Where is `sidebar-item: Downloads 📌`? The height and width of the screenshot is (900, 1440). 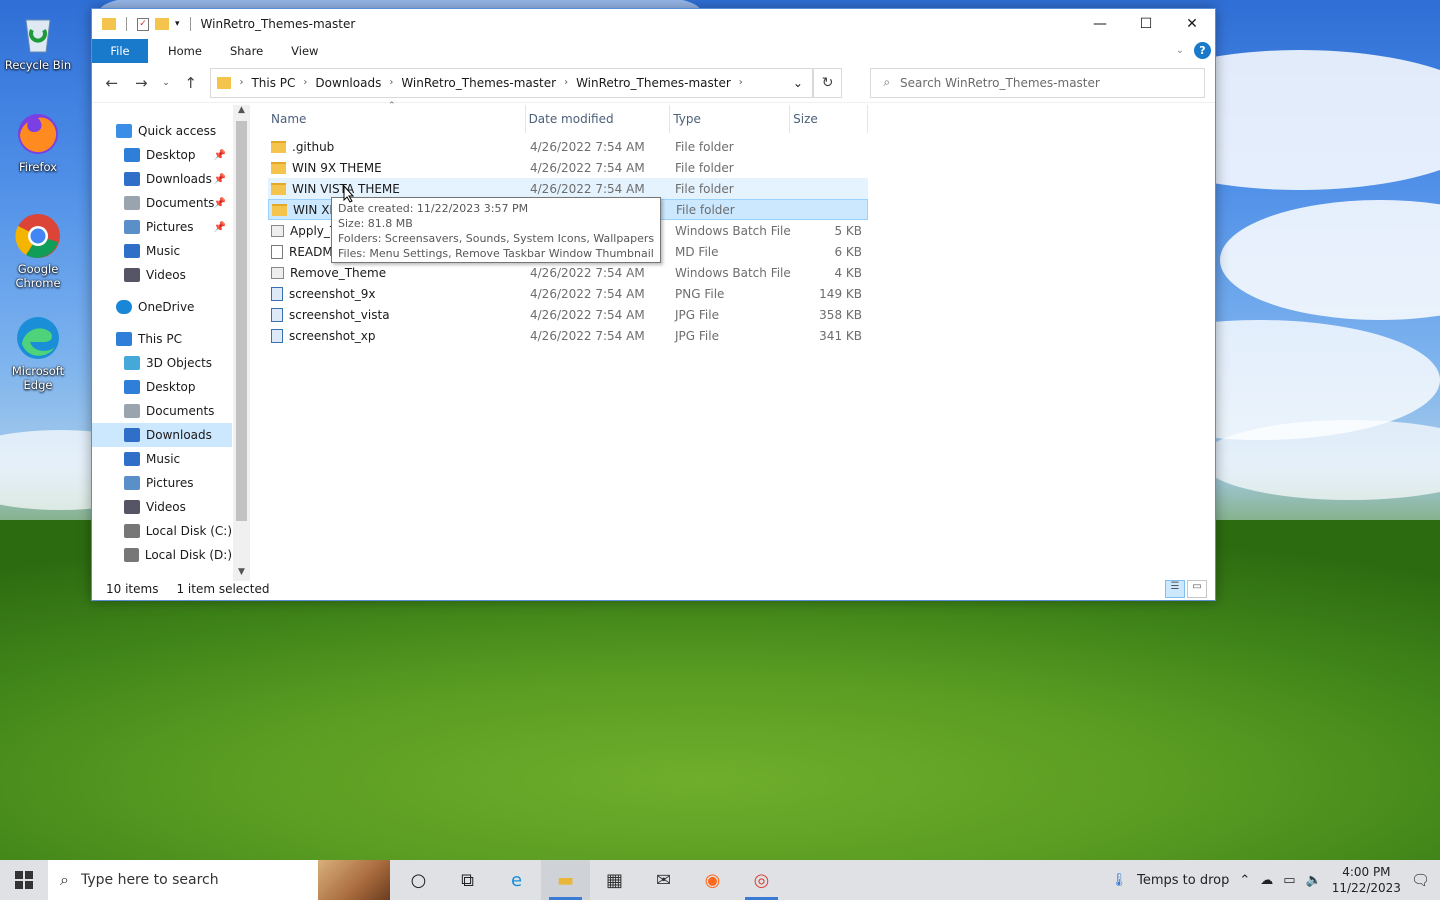
sidebar-item: Downloads 📌 is located at coordinates (162, 179).